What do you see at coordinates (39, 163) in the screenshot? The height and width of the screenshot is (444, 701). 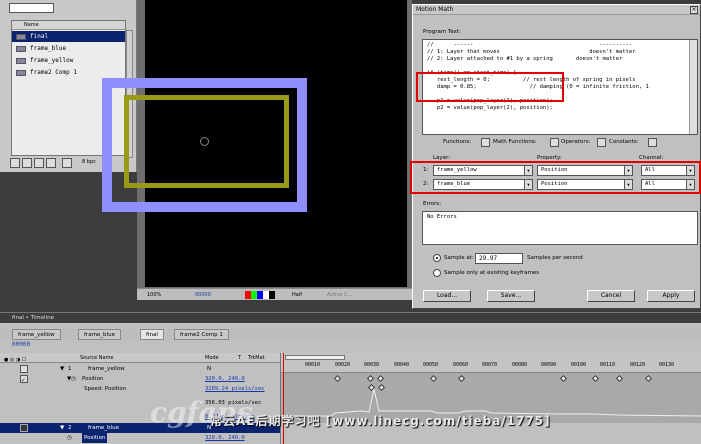 I see `new-composition-icon` at bounding box center [39, 163].